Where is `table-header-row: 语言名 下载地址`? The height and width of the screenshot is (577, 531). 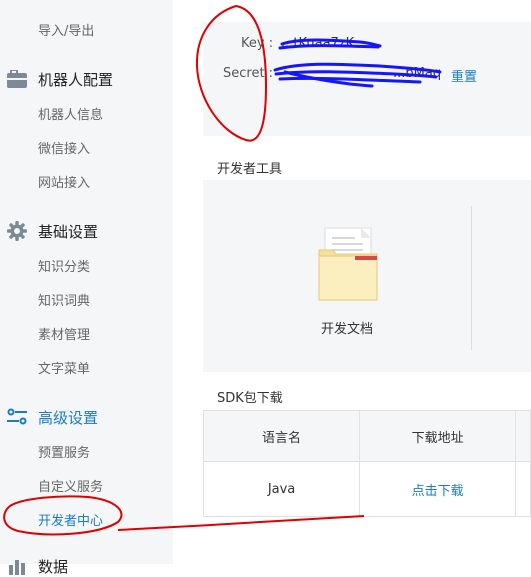
table-header-row: 语言名 下载地址 is located at coordinates (366, 436).